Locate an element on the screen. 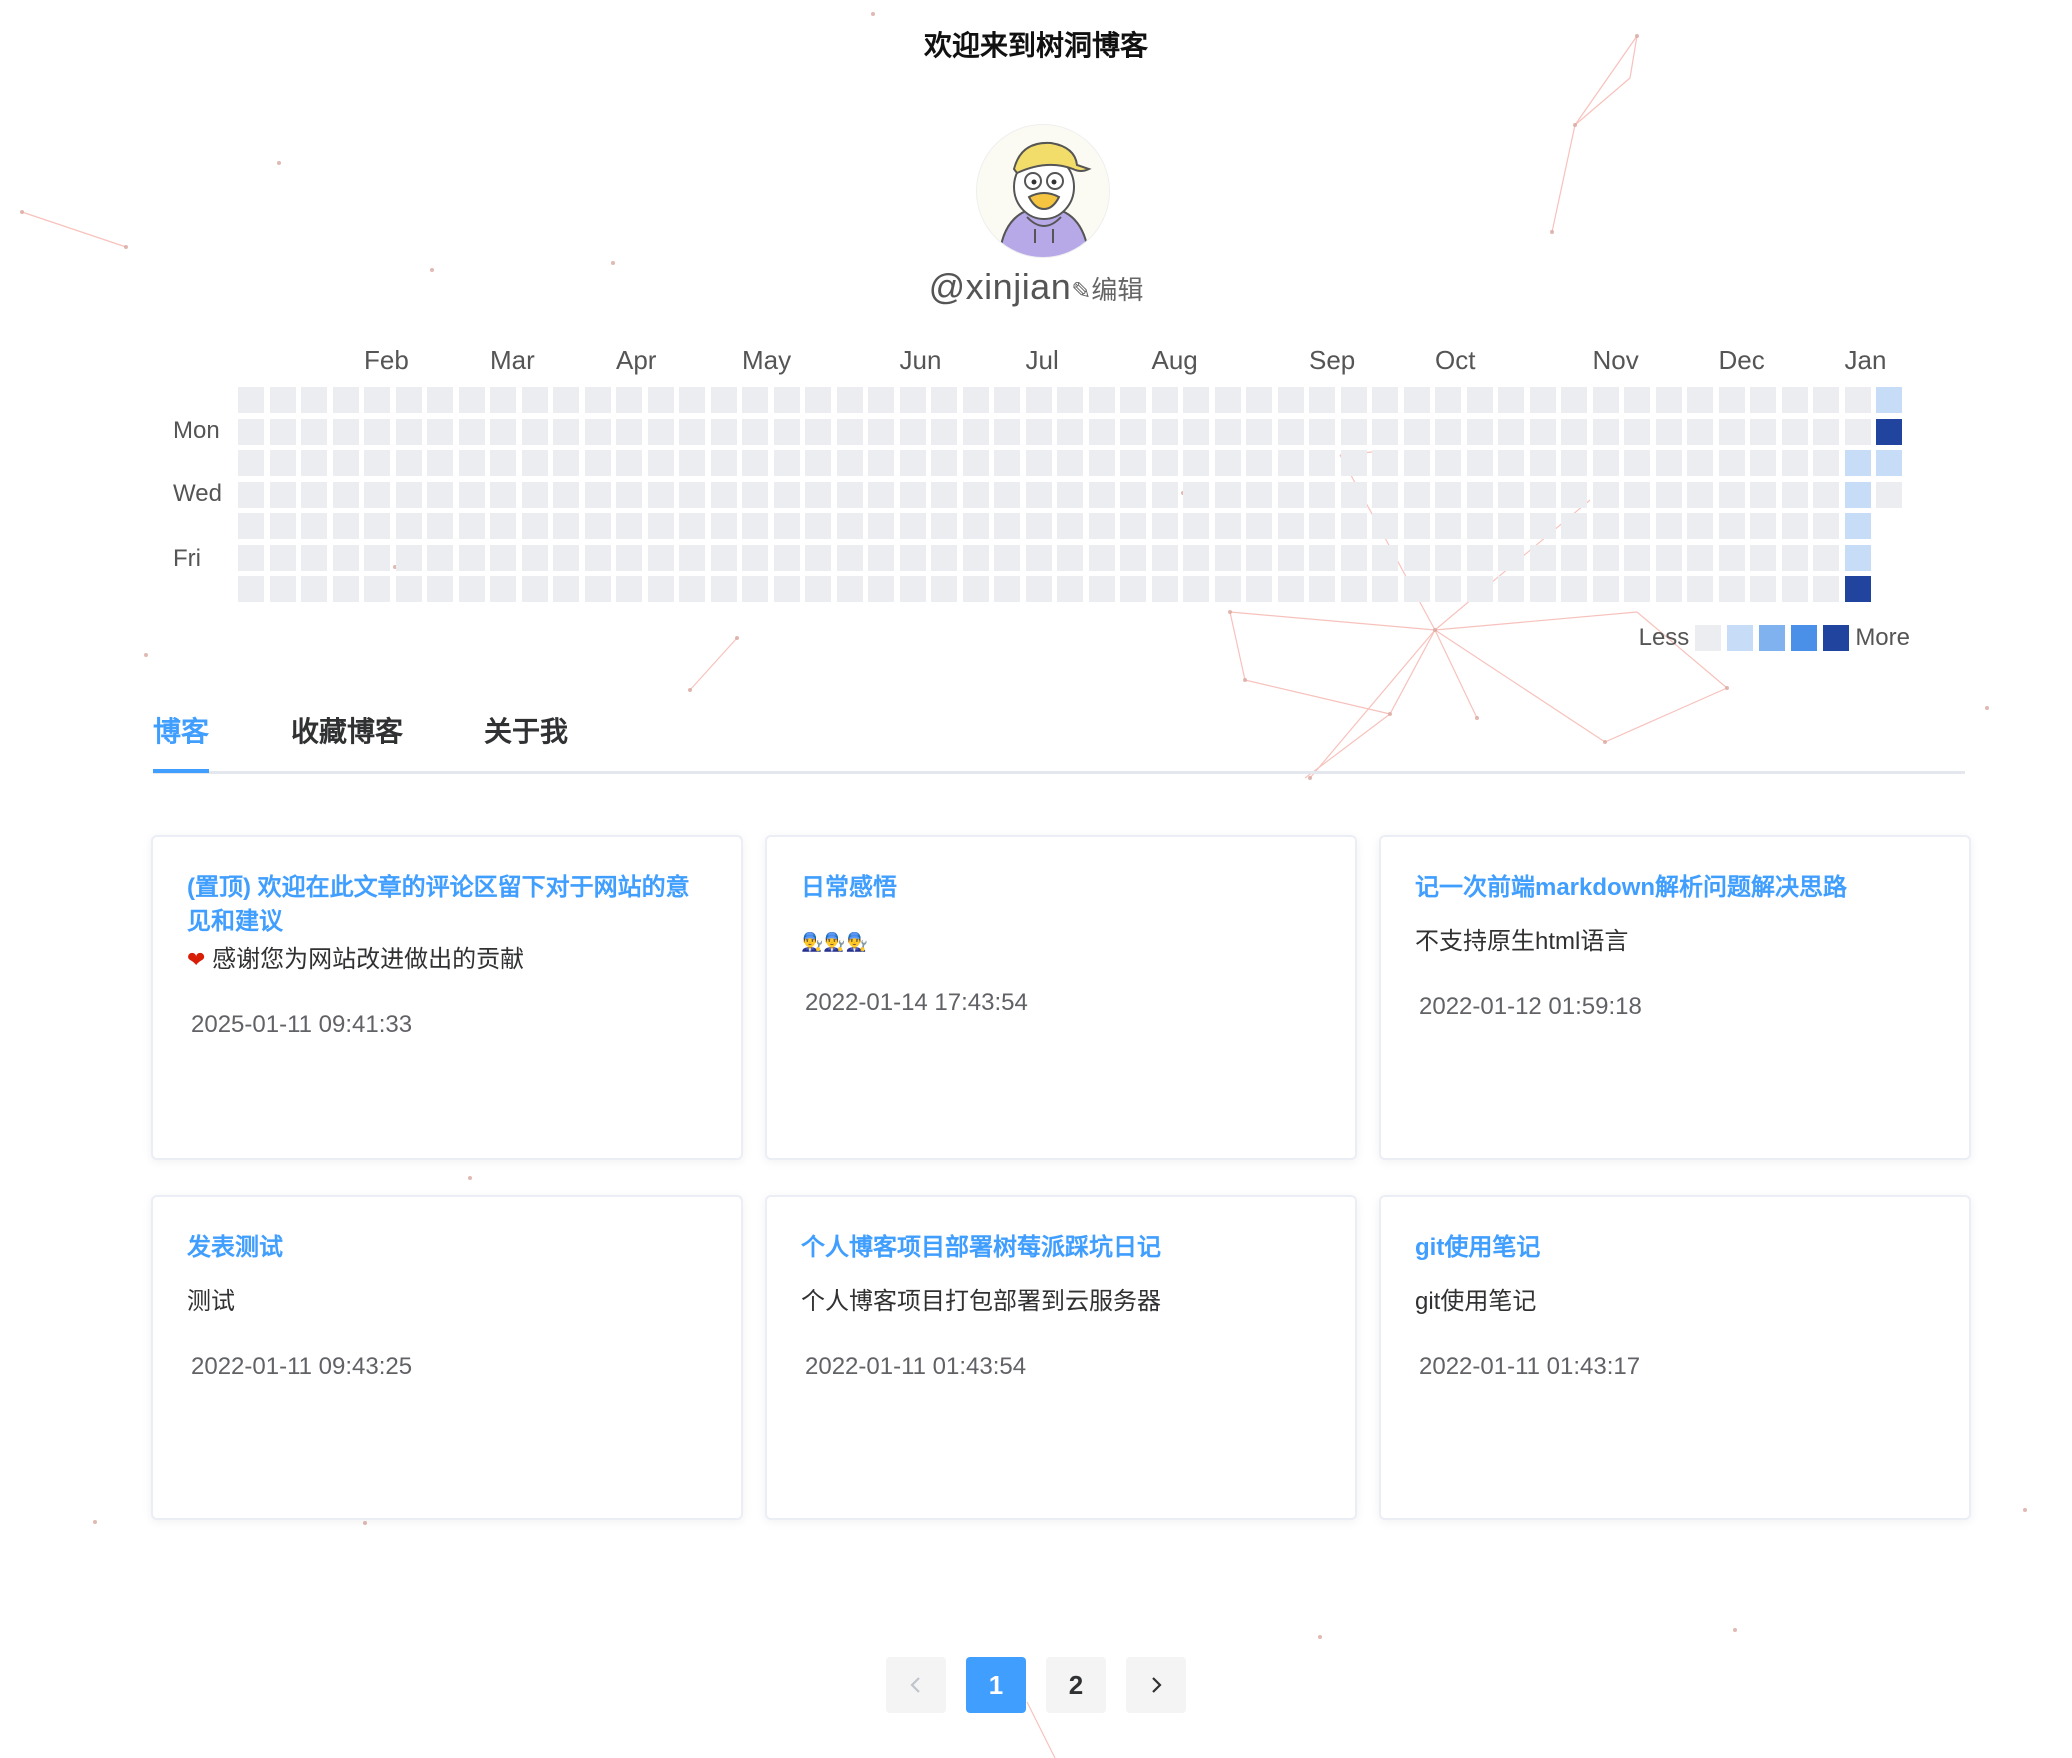 Image resolution: width=2072 pixels, height=1758 pixels. avatar is located at coordinates (1043, 191).